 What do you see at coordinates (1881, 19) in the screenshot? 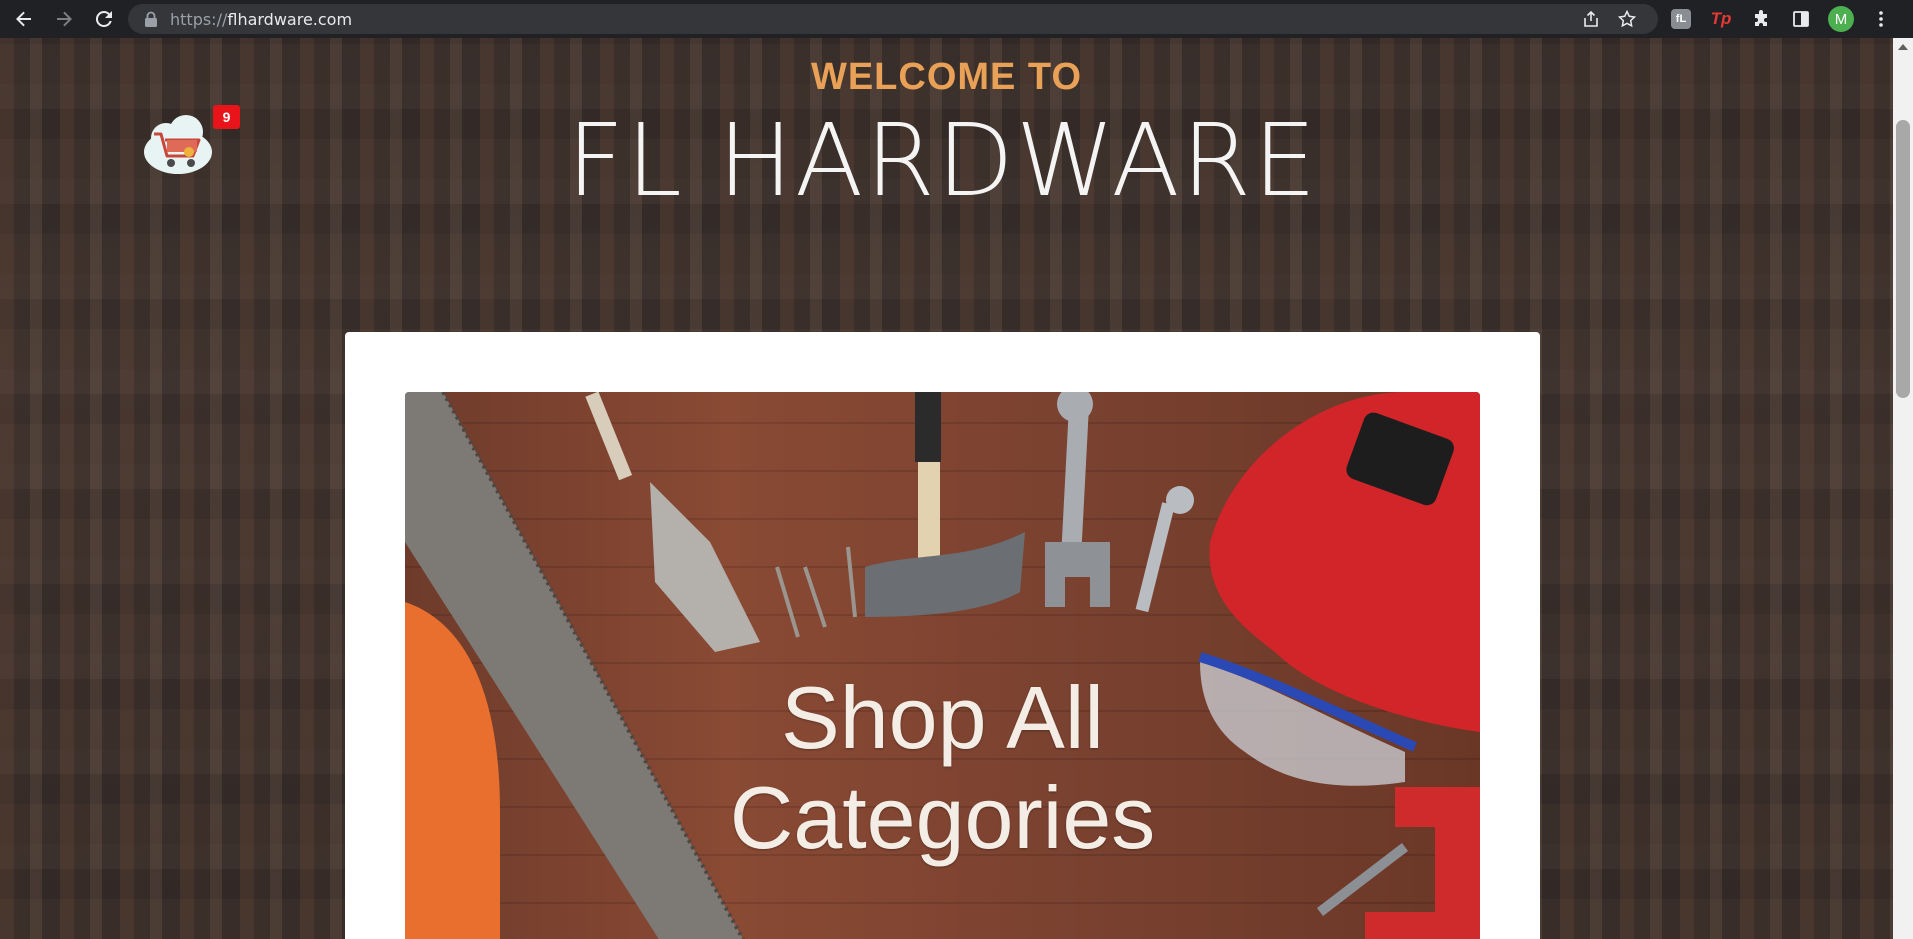
I see `browser-menu-icon` at bounding box center [1881, 19].